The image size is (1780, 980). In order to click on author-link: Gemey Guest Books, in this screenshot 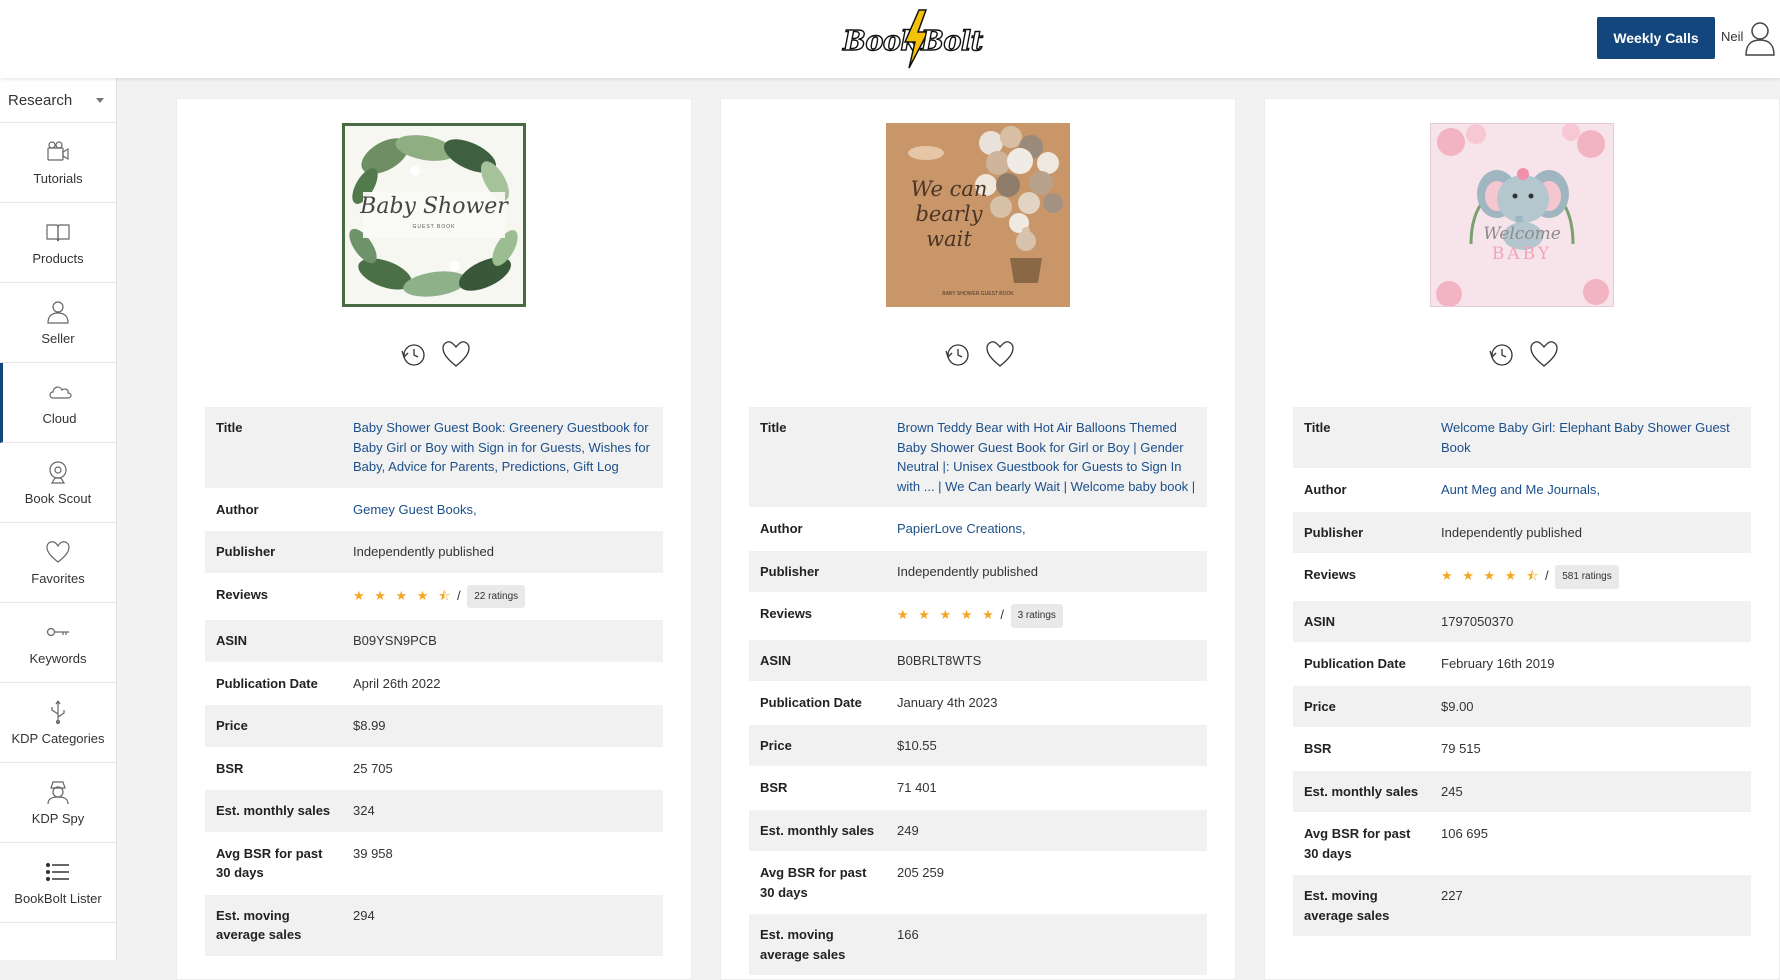, I will do `click(415, 509)`.